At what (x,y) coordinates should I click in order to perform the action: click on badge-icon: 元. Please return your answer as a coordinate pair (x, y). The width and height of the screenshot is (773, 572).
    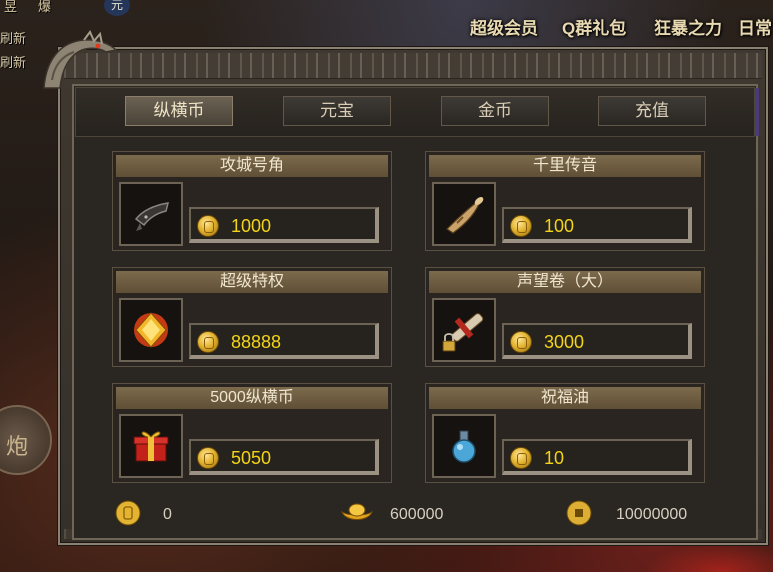
    Looking at the image, I should click on (117, 8).